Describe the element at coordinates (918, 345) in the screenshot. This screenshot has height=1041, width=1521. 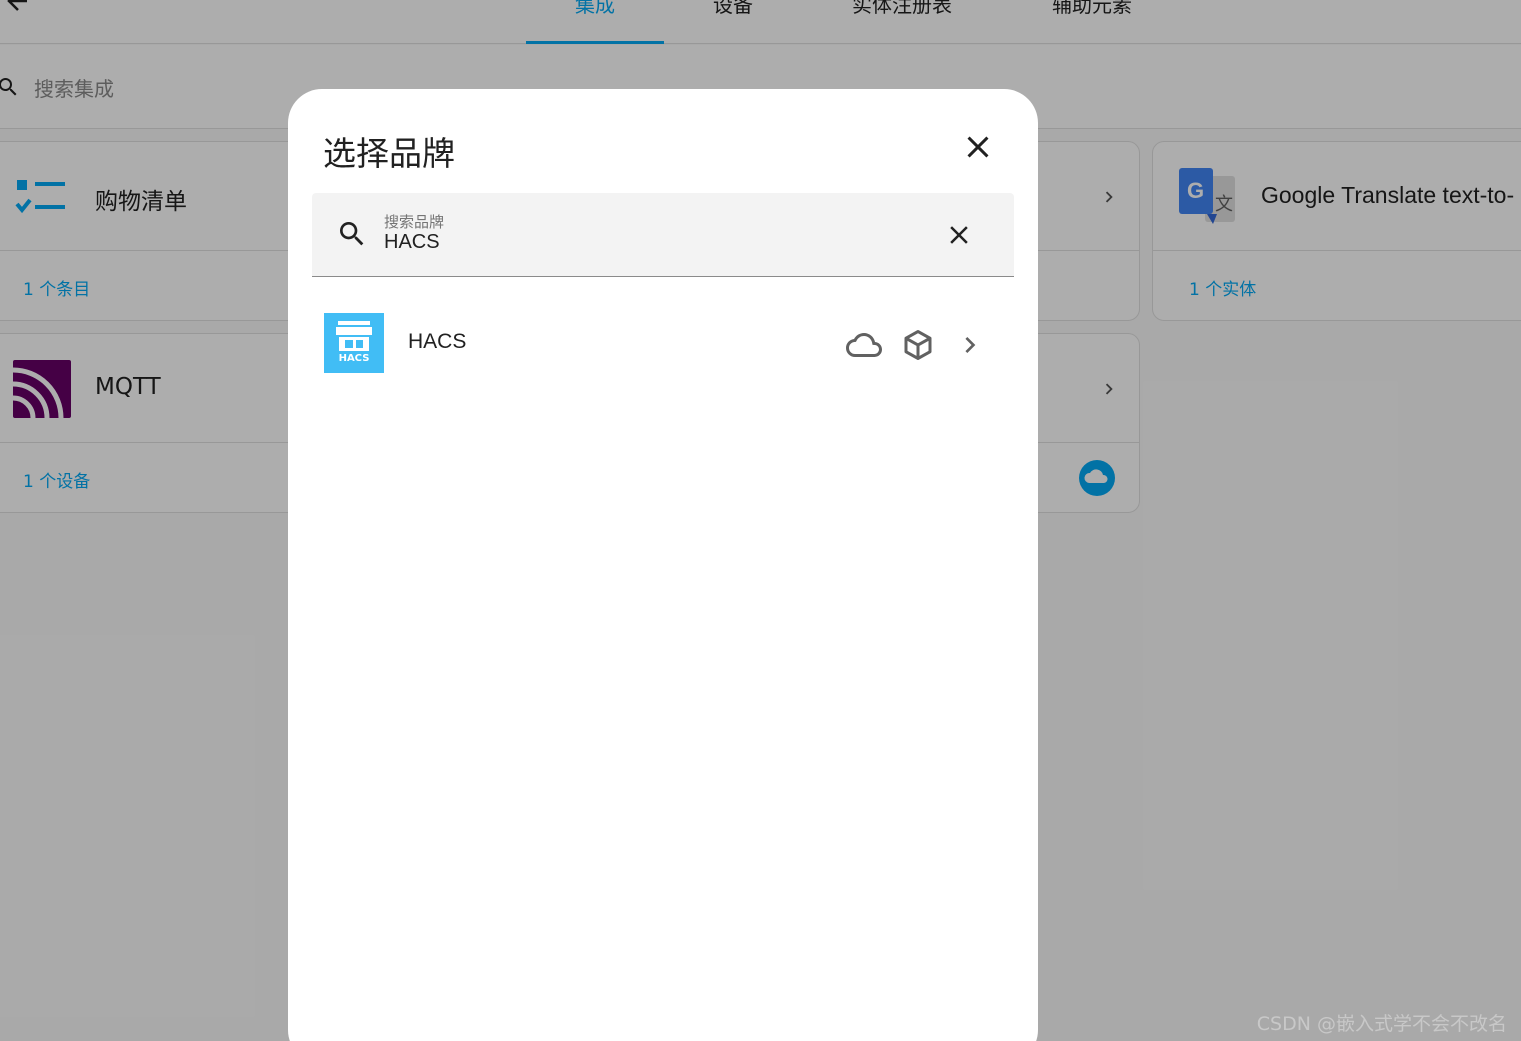
I see `package-variant-icon` at that location.